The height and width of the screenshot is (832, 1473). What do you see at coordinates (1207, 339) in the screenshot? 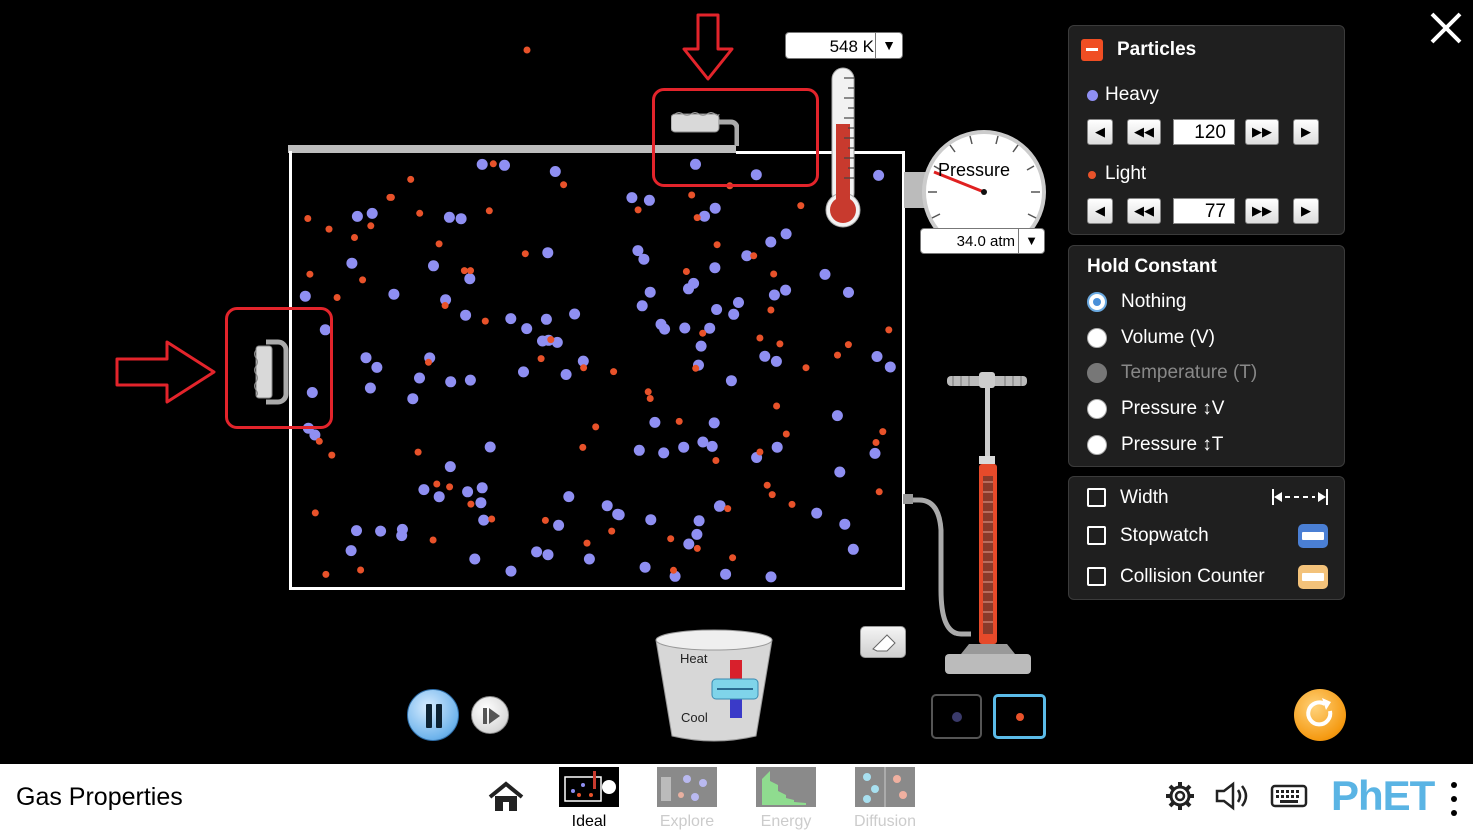
I see `radio-volume: Volume (V)` at bounding box center [1207, 339].